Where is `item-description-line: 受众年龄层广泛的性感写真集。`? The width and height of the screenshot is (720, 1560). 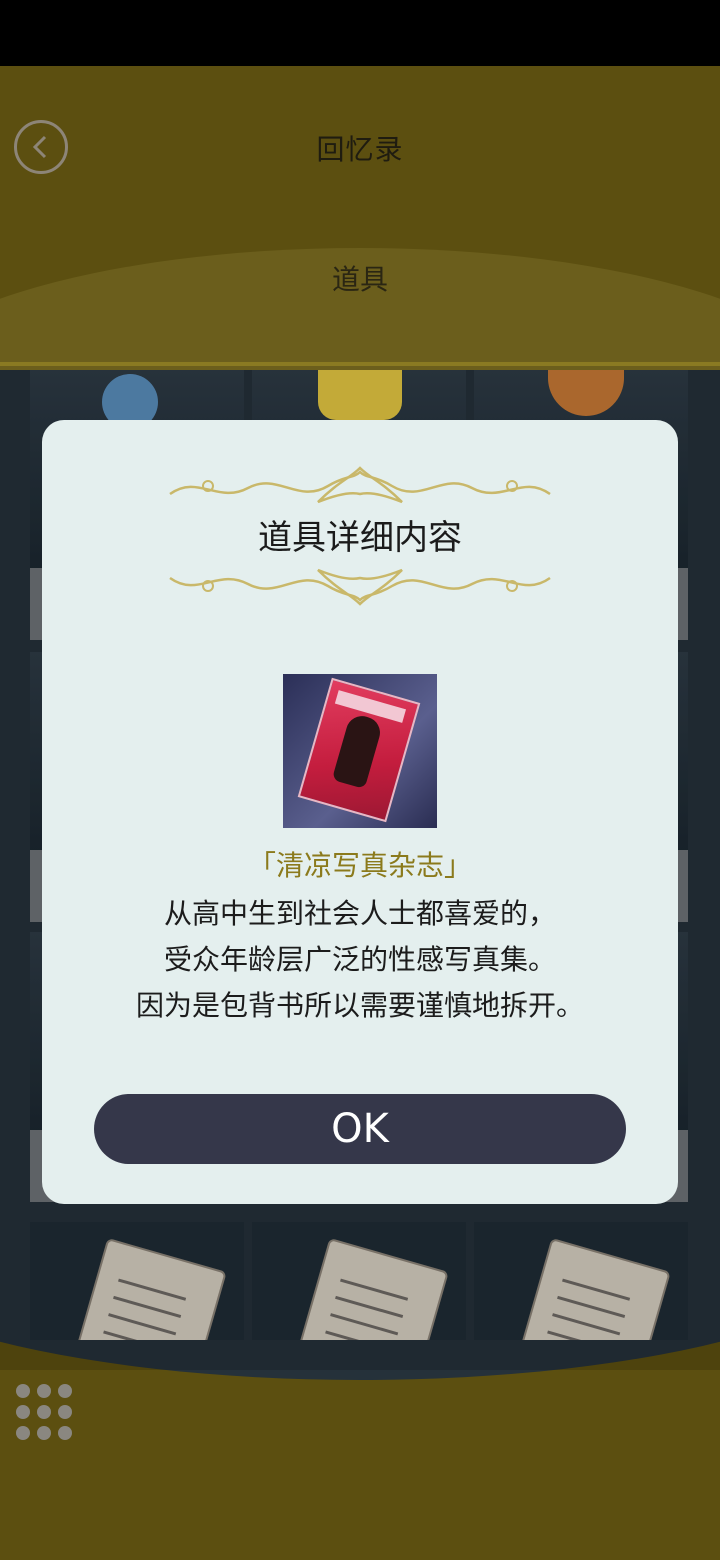 item-description-line: 受众年龄层广泛的性感写真集。 is located at coordinates (359, 959).